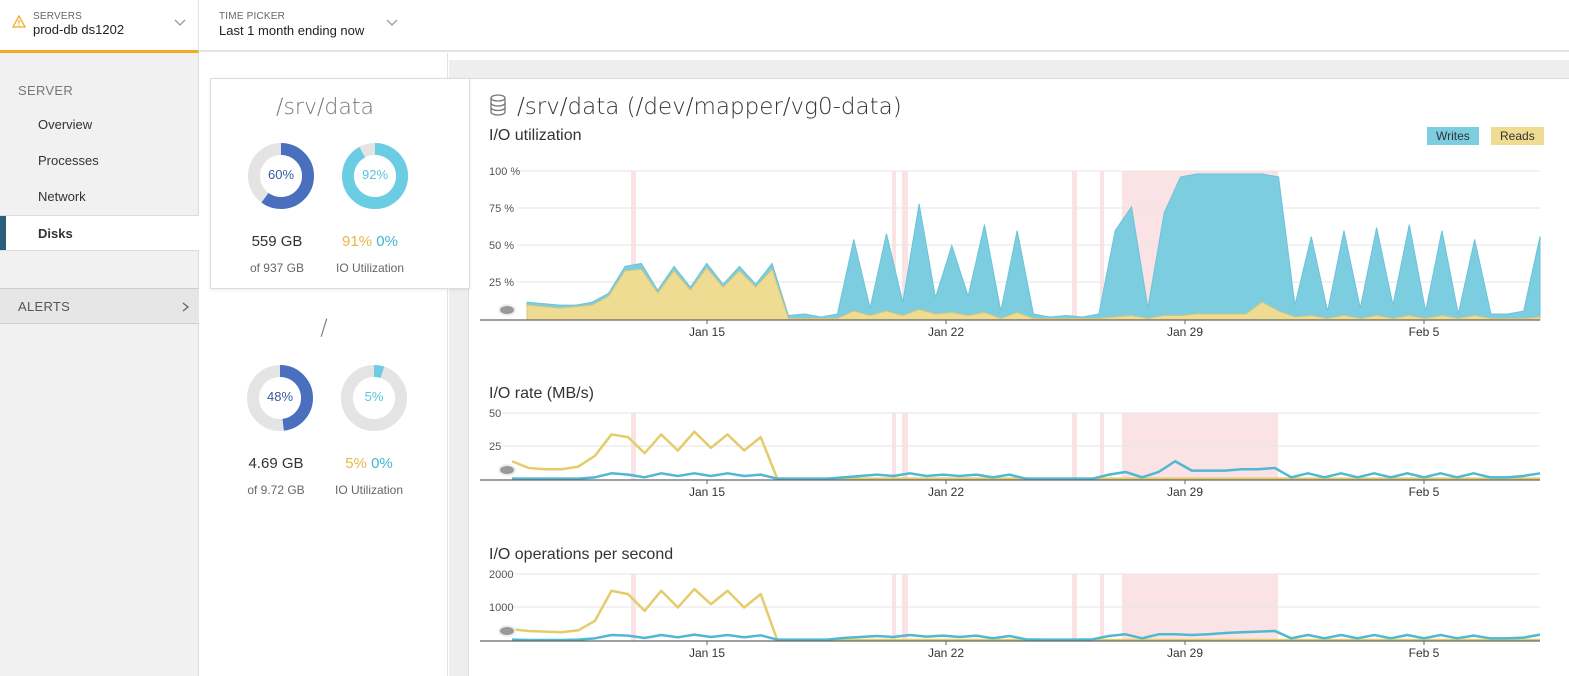  I want to click on reads-percent: 5%, so click(356, 463).